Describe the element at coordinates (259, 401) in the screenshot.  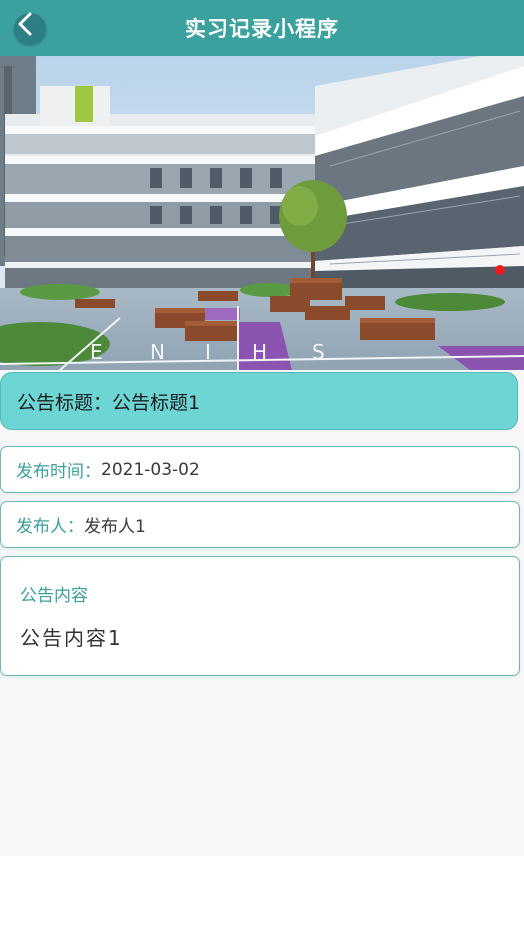
I see `notice-title-card: 公告标题： 公告标题1` at that location.